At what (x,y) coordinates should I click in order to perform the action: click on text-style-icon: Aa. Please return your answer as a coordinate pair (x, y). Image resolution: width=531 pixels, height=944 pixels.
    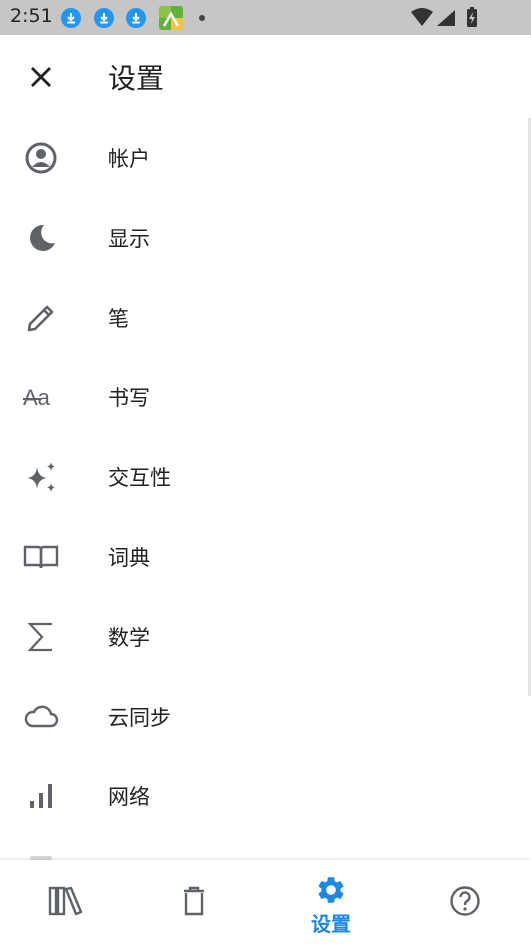
    Looking at the image, I should click on (41, 397).